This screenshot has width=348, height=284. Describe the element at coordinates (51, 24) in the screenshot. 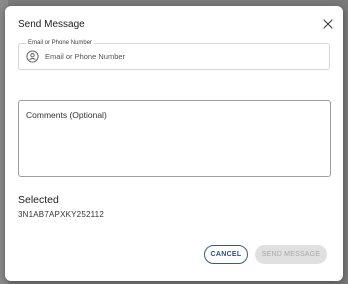

I see `dialog-title: Send Message` at that location.